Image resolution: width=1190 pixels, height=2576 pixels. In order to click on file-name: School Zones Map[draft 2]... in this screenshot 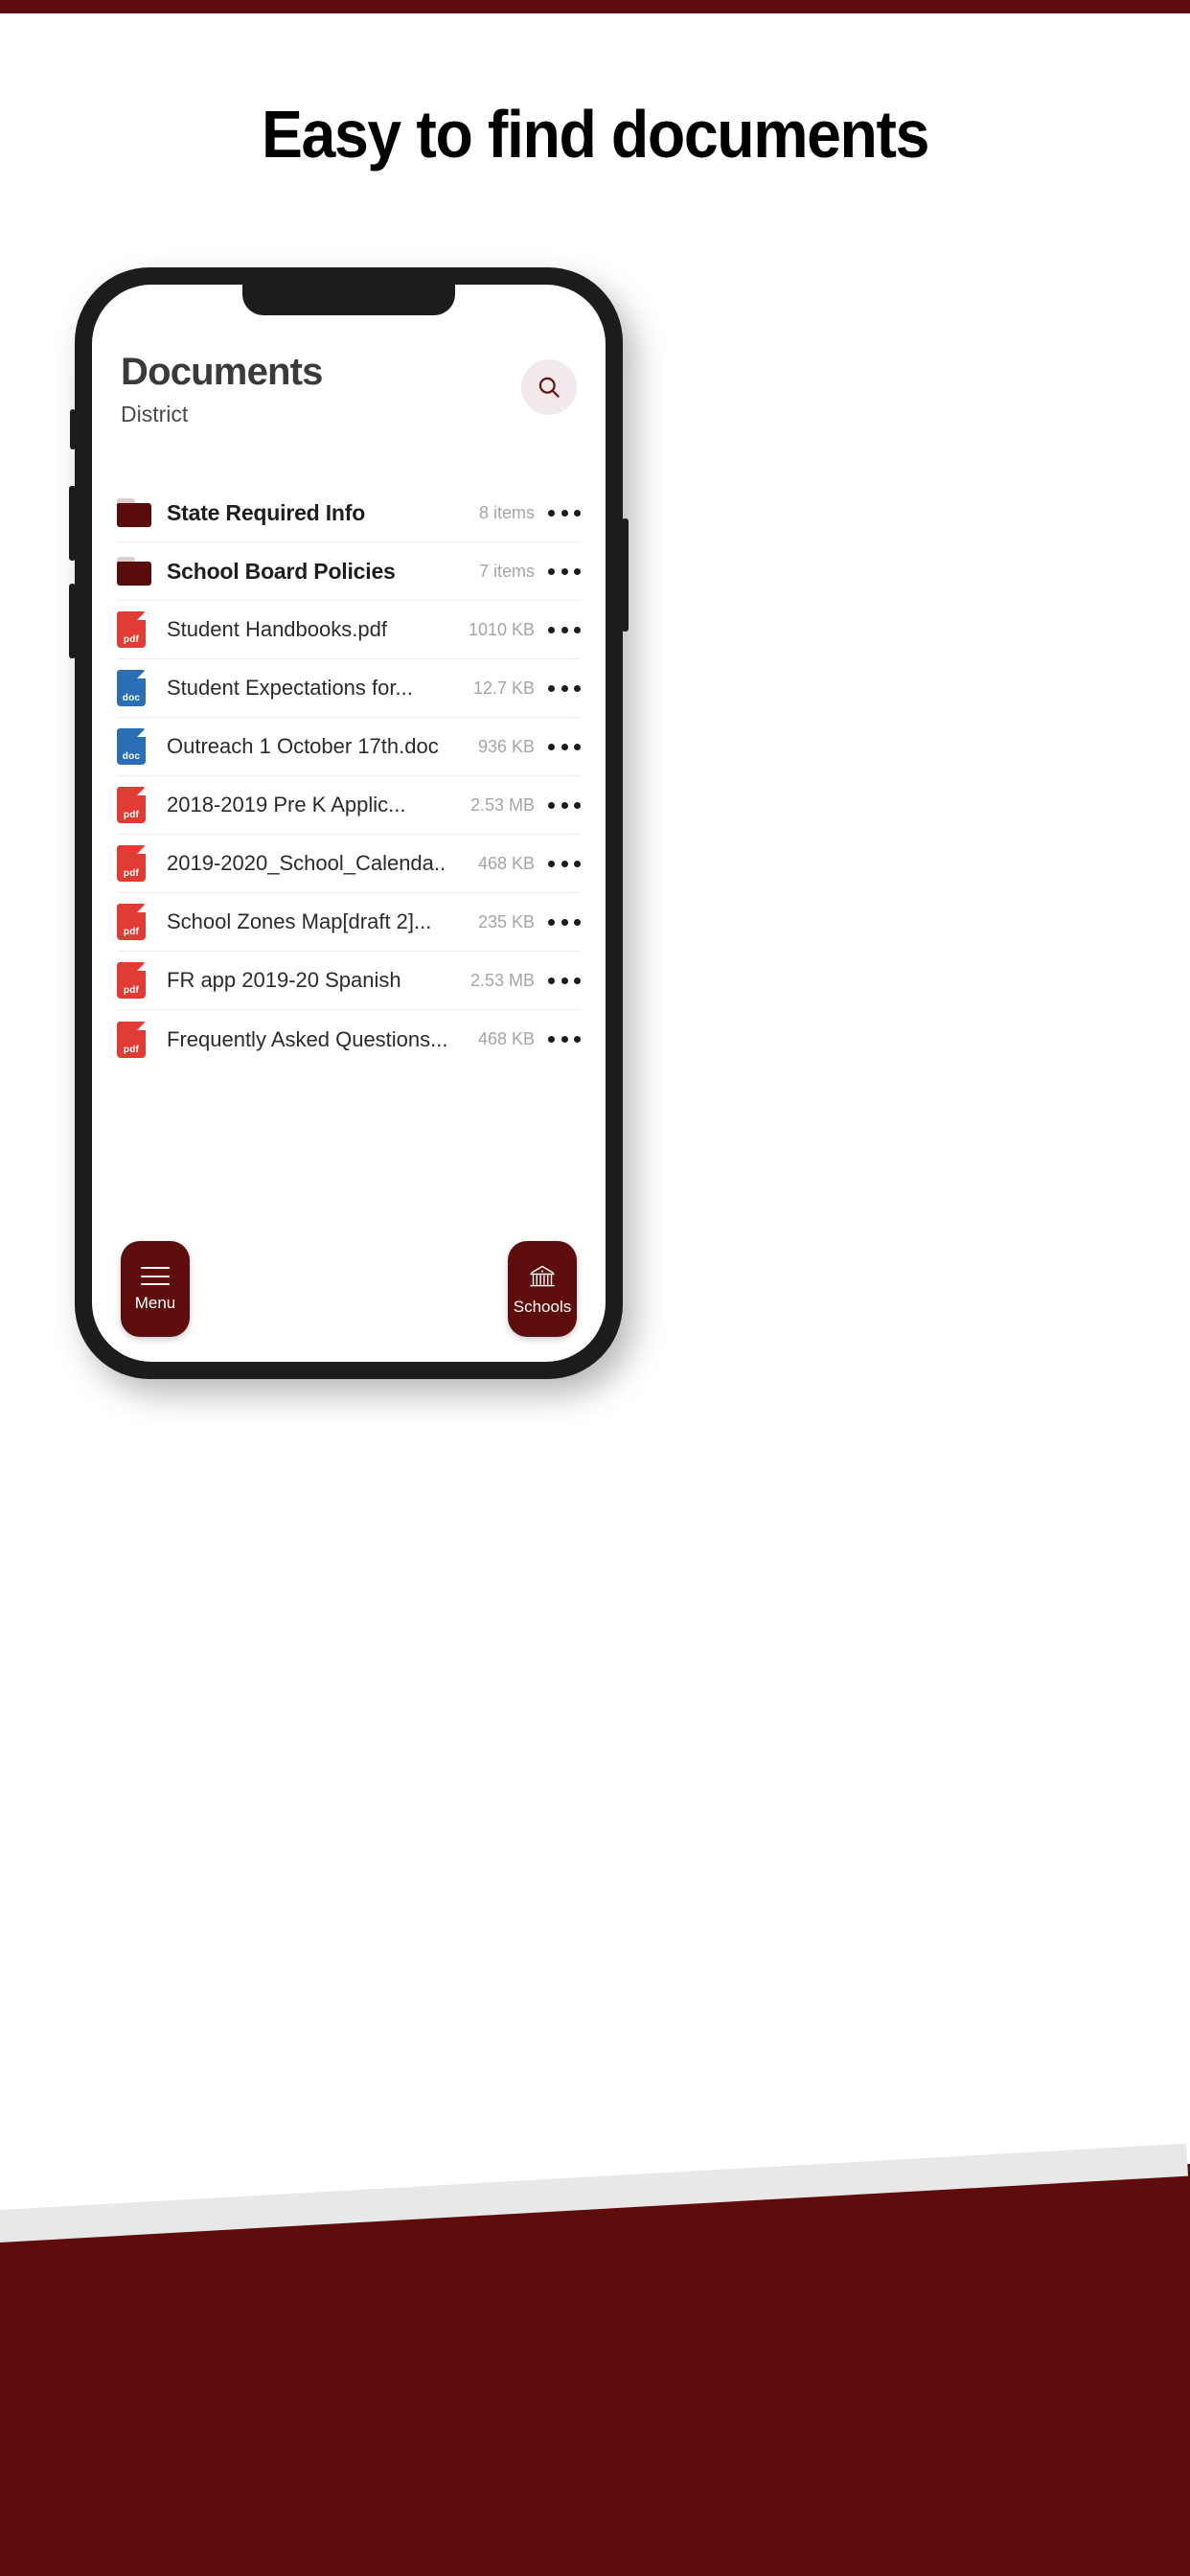, I will do `click(300, 922)`.